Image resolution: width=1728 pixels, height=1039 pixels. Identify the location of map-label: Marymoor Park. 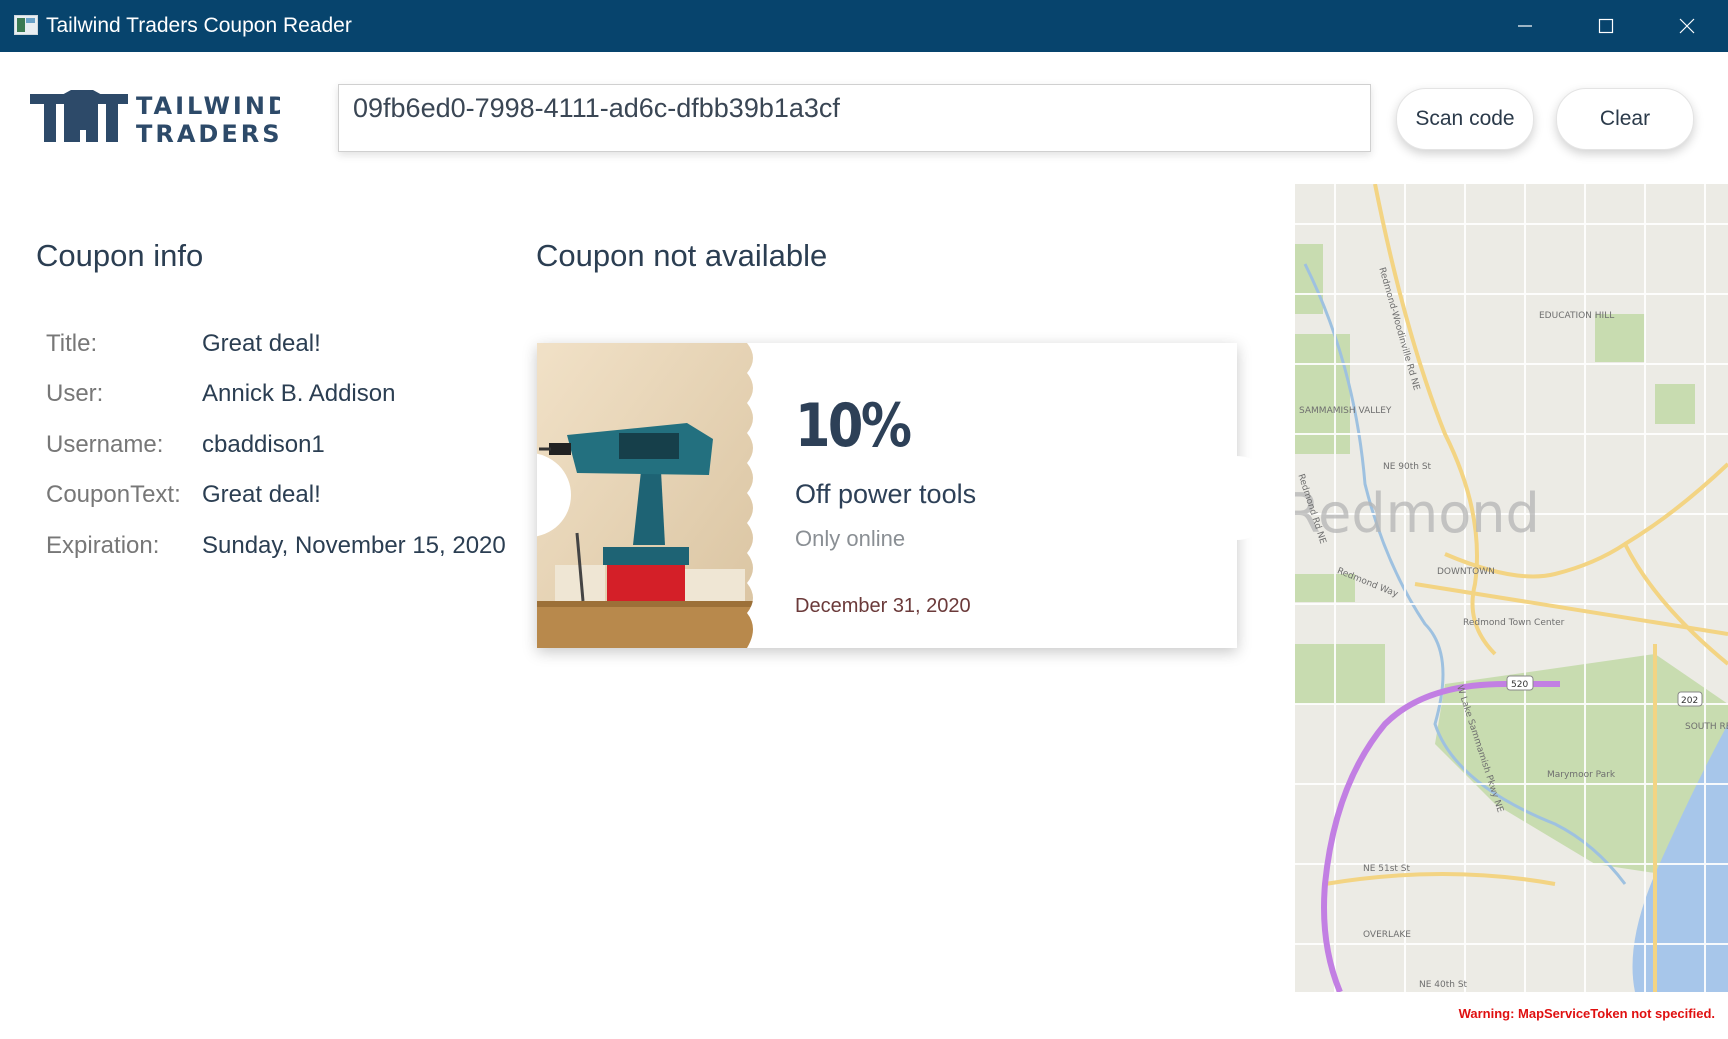
(1581, 775).